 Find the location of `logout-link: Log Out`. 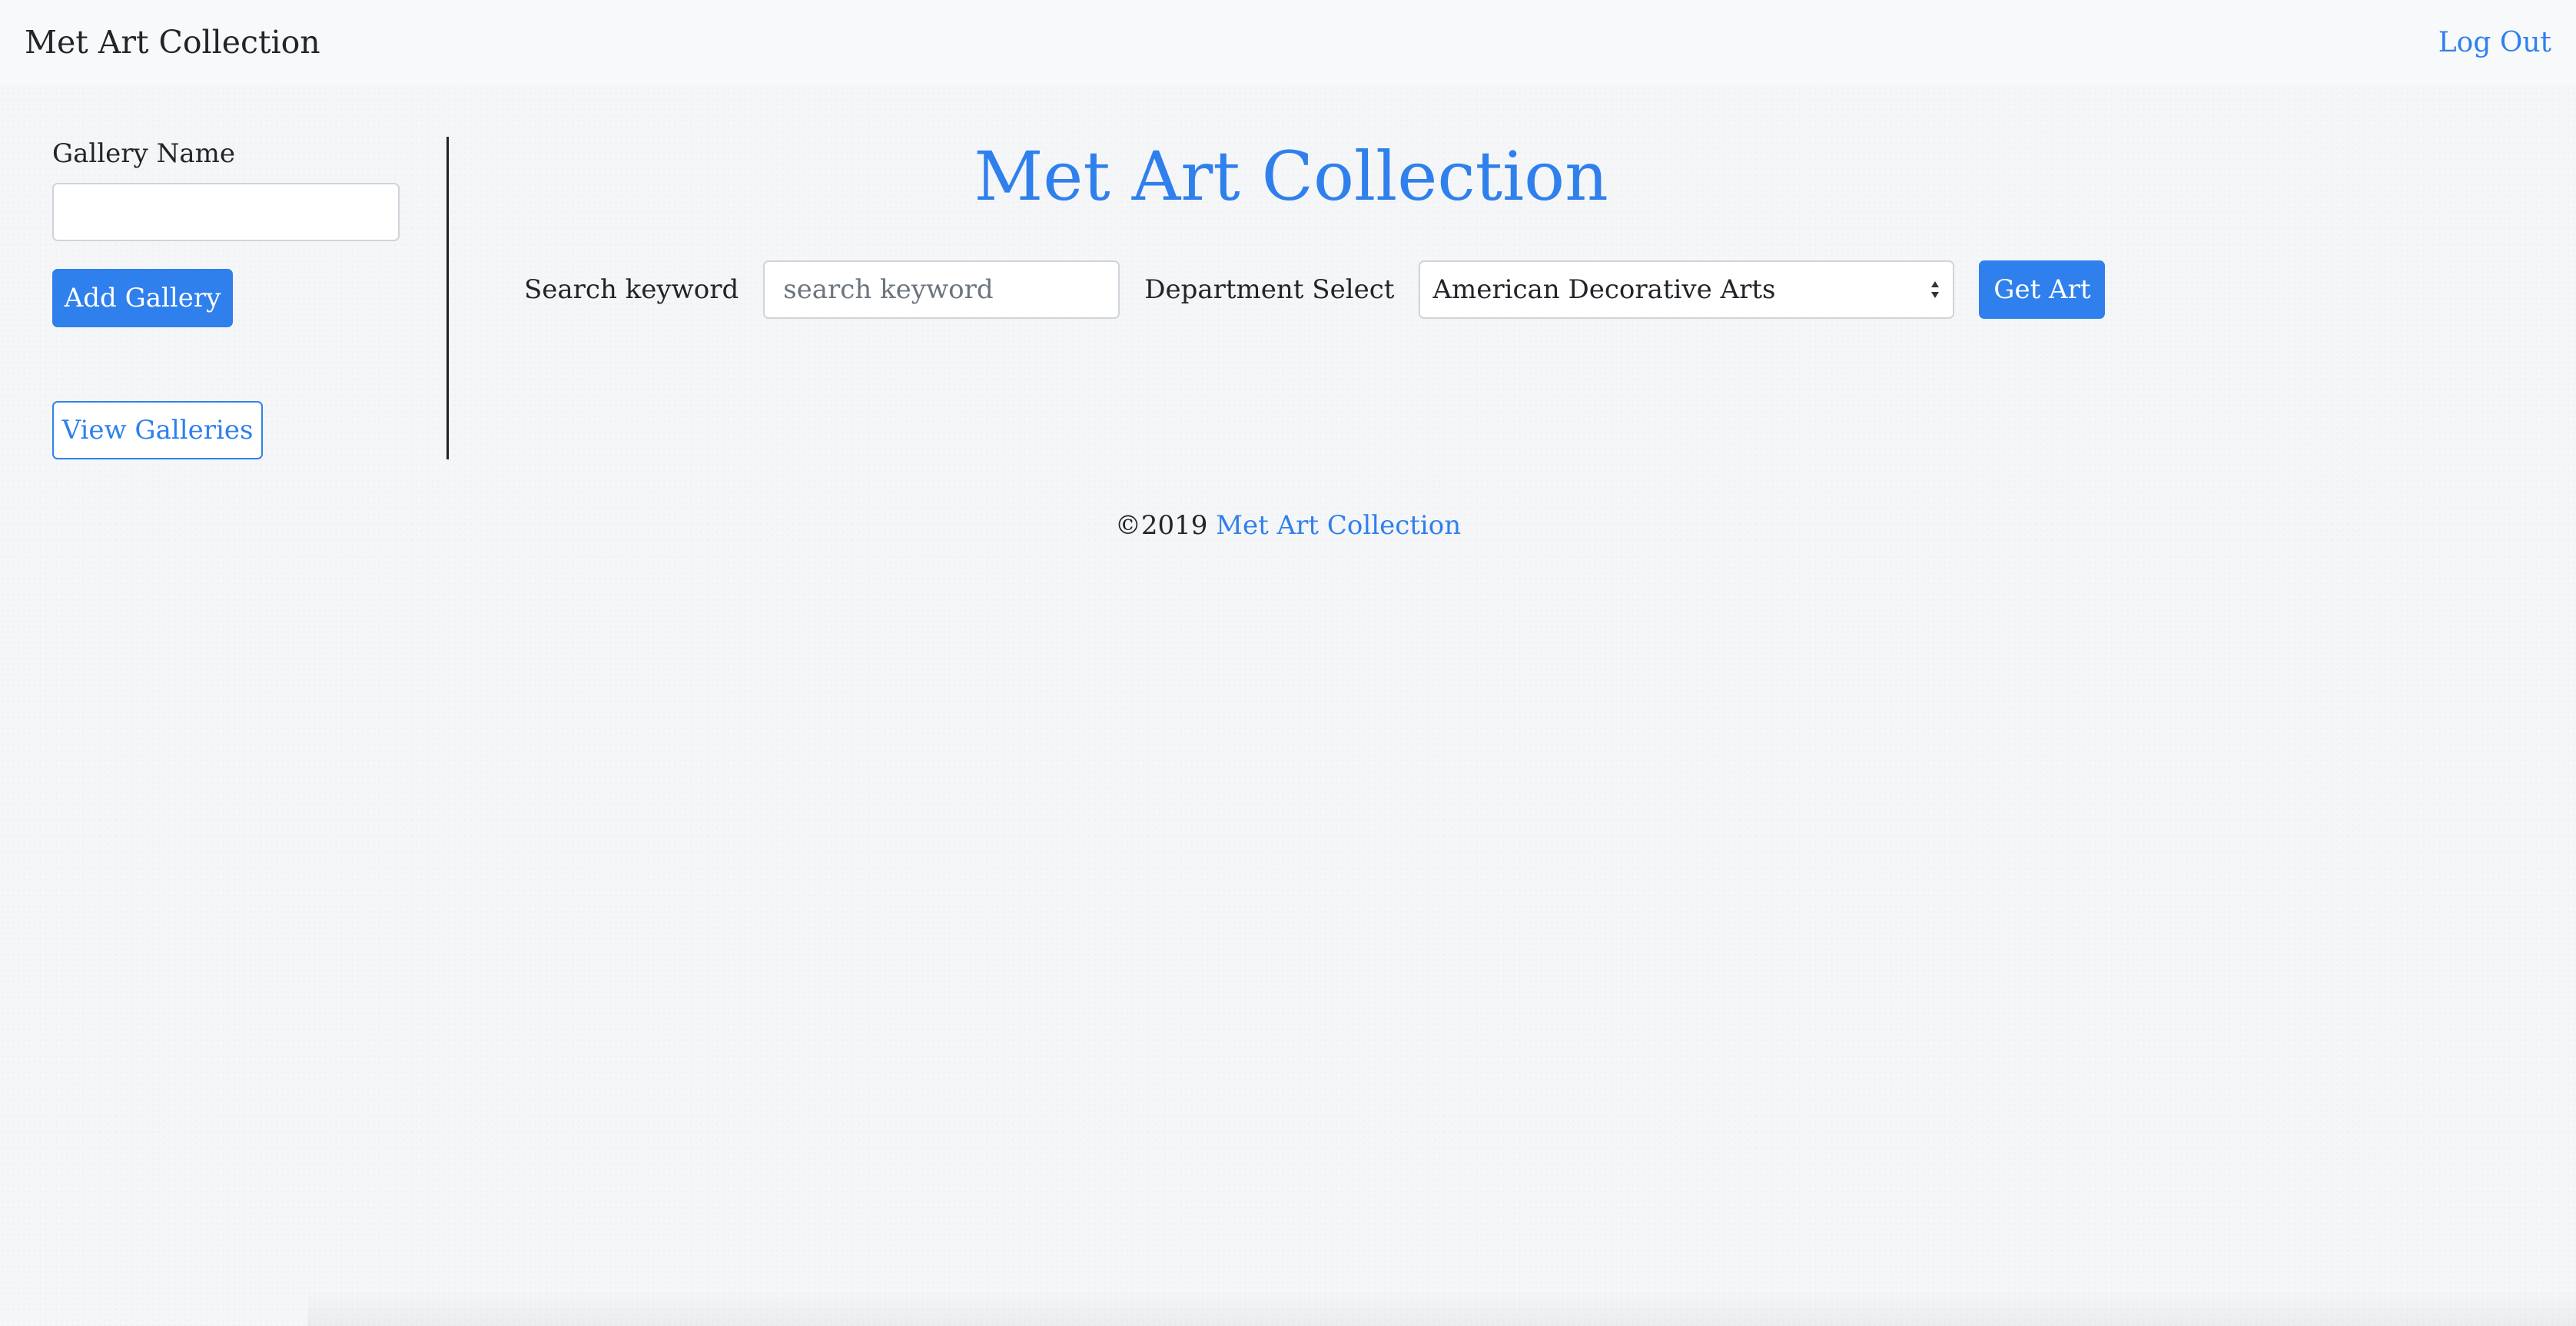

logout-link: Log Out is located at coordinates (2494, 43).